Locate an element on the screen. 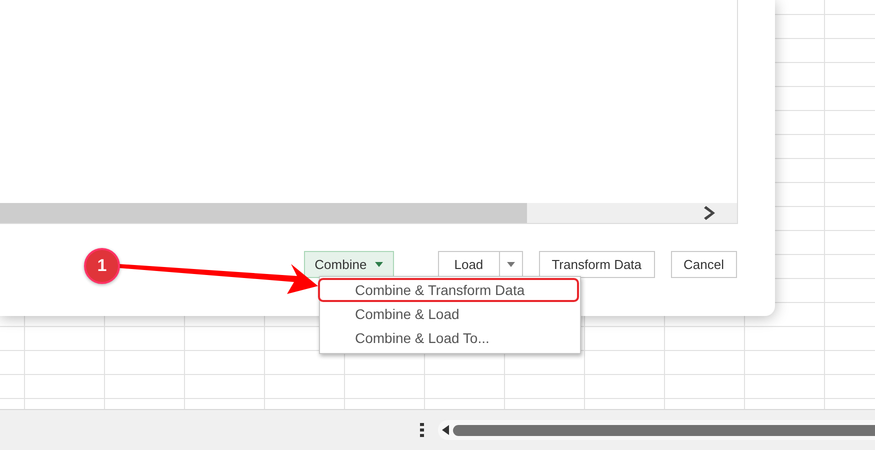  menu-item: Combine & Transform Data is located at coordinates (448, 290).